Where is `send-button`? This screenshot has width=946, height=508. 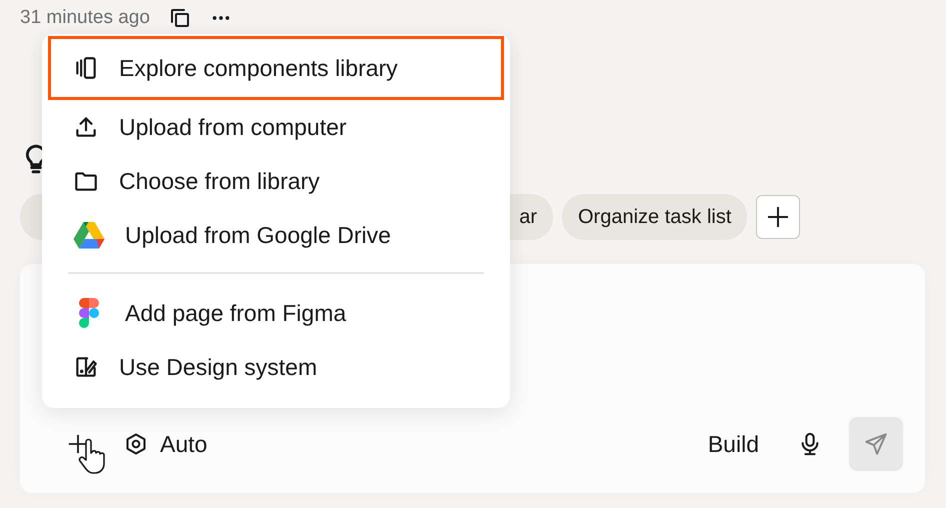
send-button is located at coordinates (876, 444).